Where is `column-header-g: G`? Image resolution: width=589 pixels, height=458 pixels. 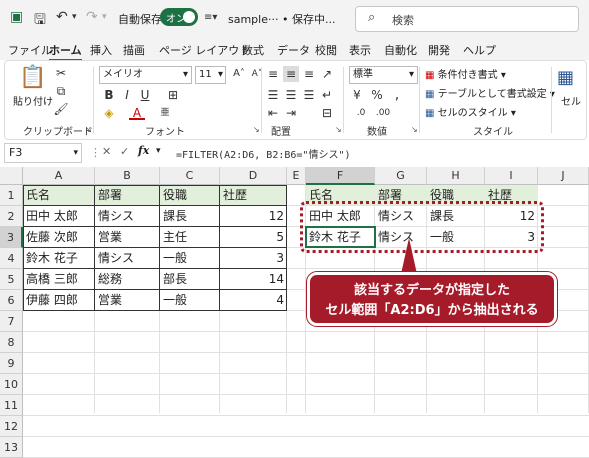 column-header-g: G is located at coordinates (401, 176).